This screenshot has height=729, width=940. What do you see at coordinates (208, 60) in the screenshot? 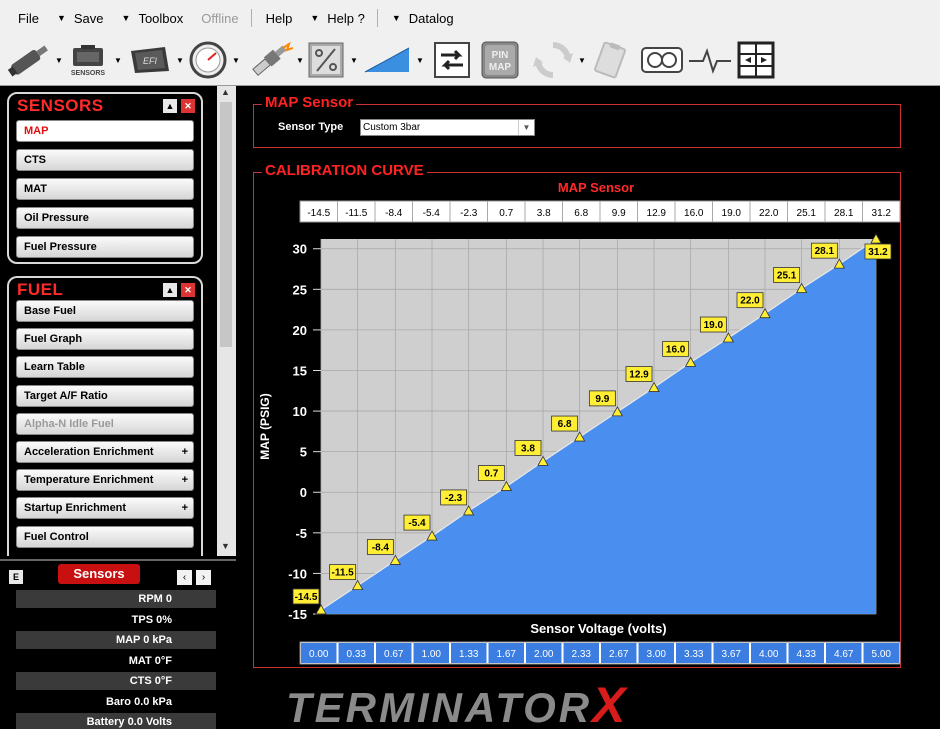
I see `gauge-icon` at bounding box center [208, 60].